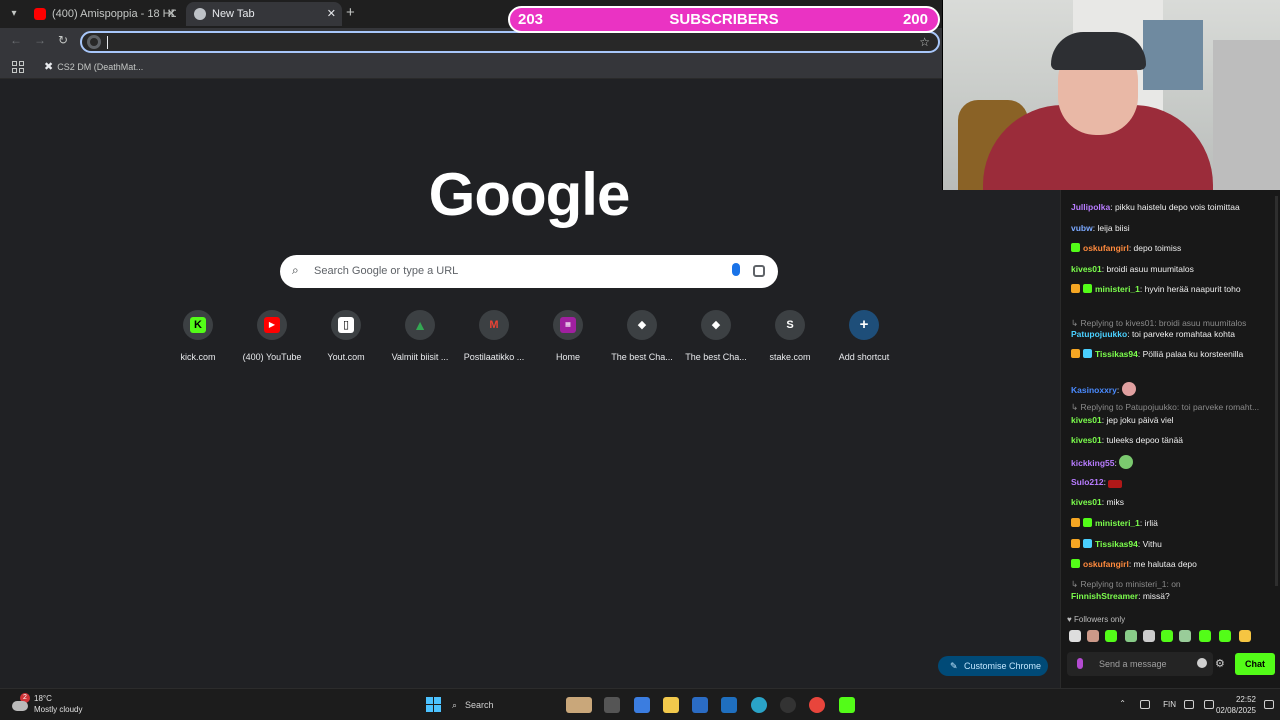  I want to click on outlook-icon, so click(729, 705).